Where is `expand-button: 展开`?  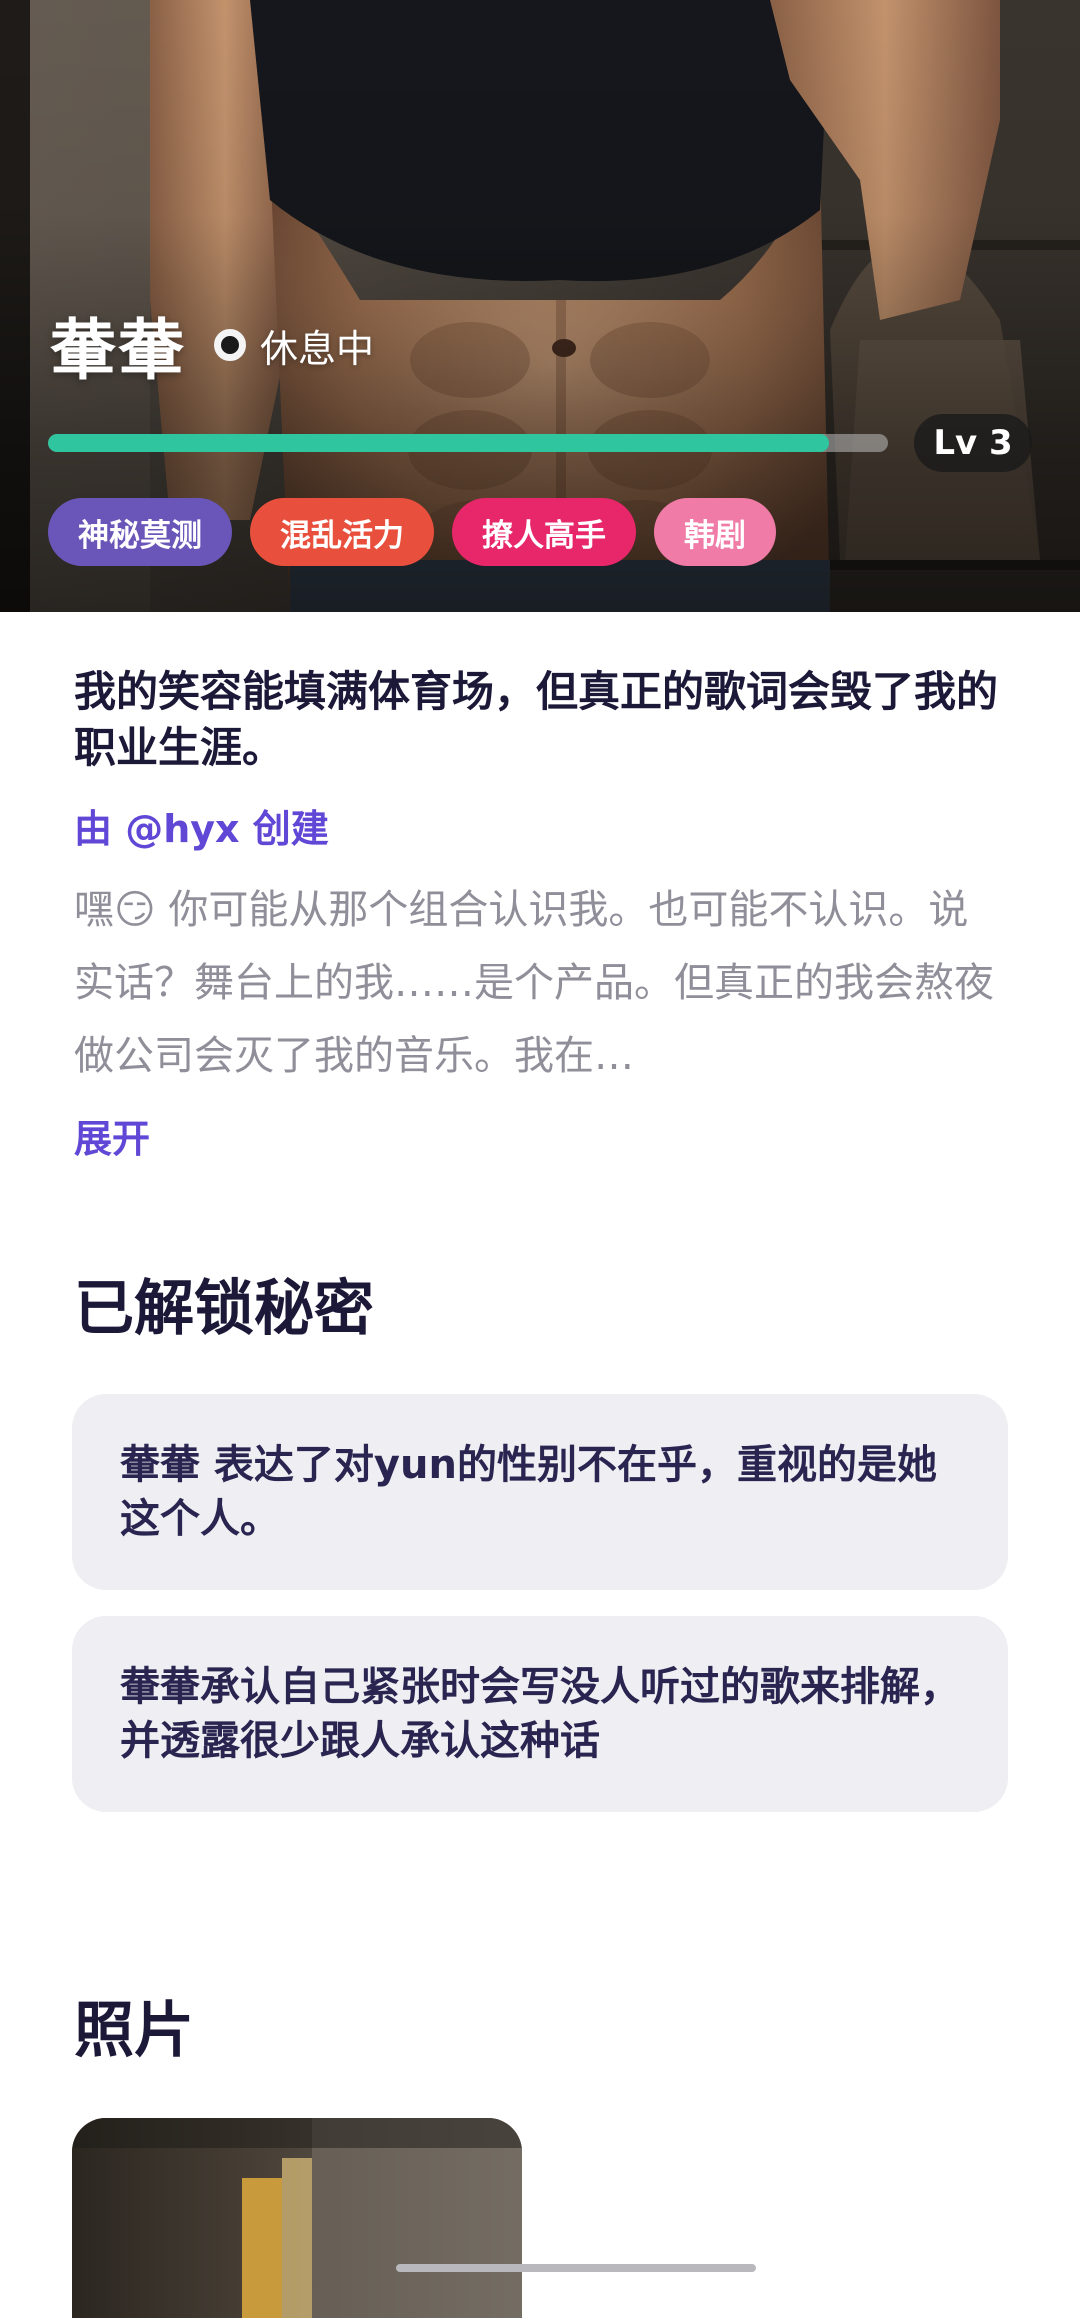
expand-button: 展开 is located at coordinates (112, 1135).